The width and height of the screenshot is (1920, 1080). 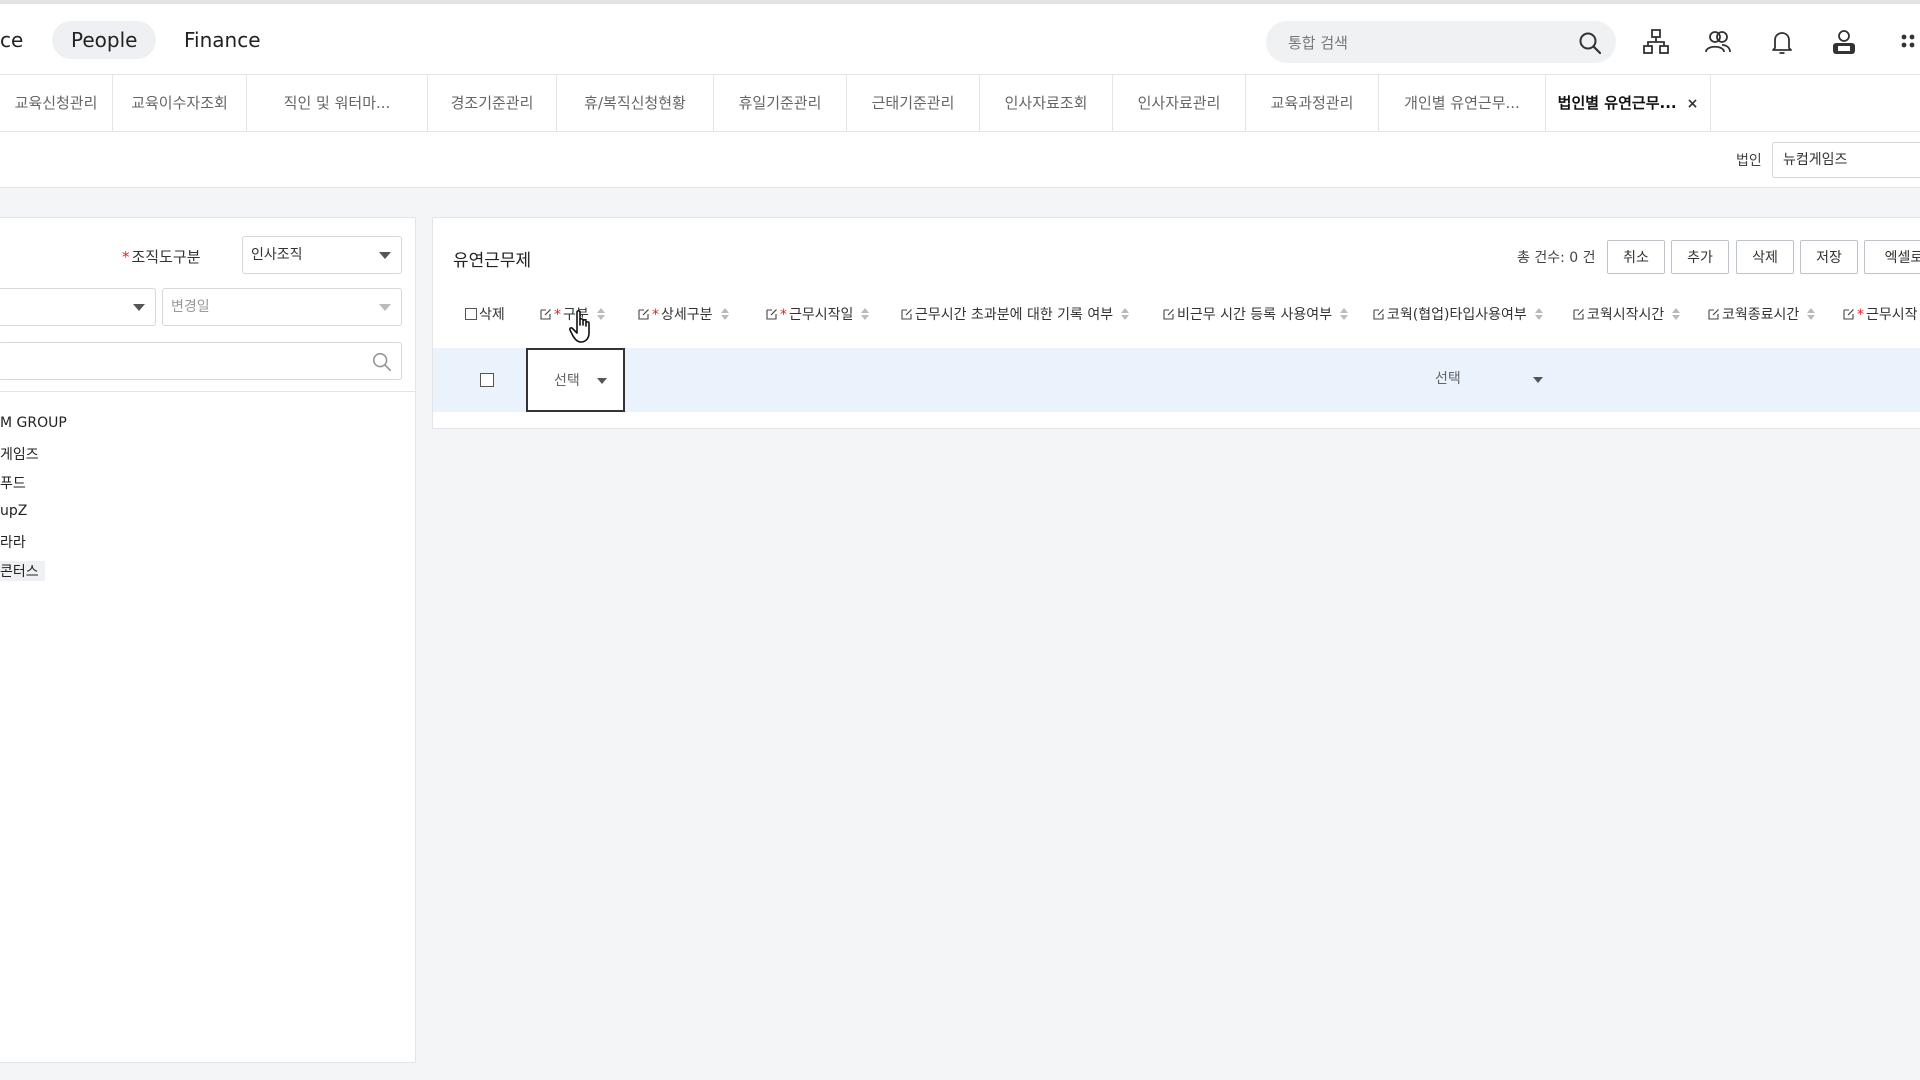 I want to click on delete-button: 삭제, so click(x=1765, y=257).